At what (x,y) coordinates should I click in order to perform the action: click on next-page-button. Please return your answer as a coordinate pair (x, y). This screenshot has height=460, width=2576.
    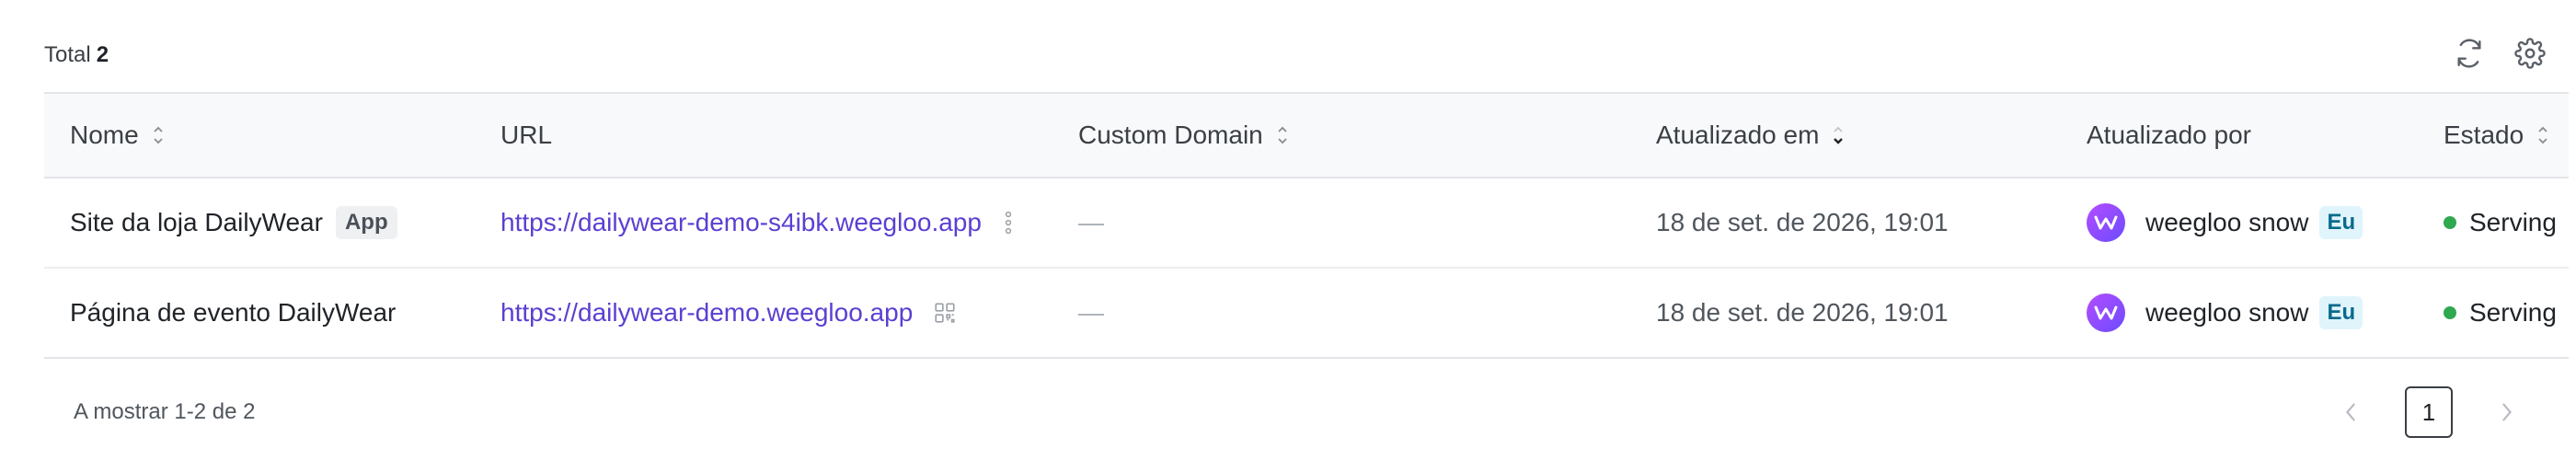
    Looking at the image, I should click on (2507, 412).